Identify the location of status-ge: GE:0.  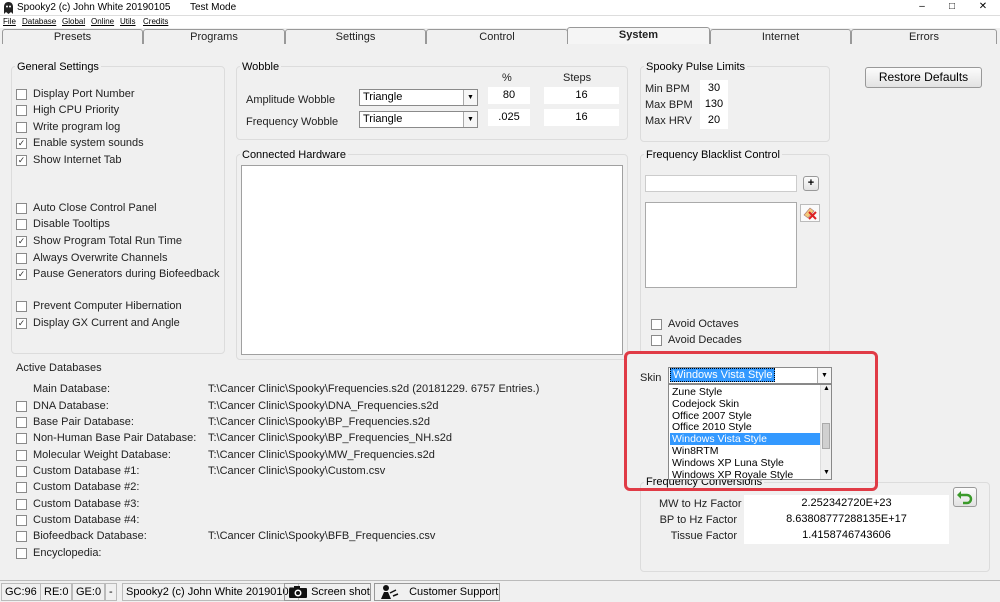
(89, 592).